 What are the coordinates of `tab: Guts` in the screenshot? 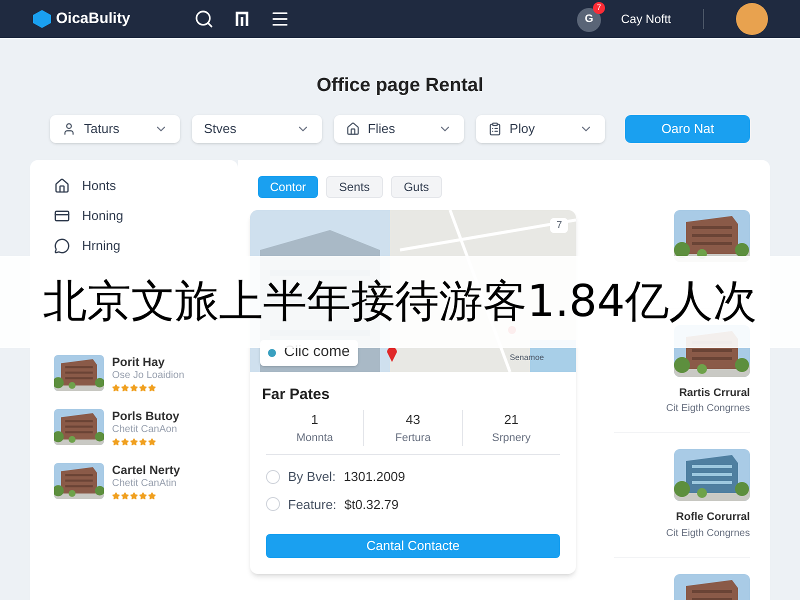 It's located at (416, 187).